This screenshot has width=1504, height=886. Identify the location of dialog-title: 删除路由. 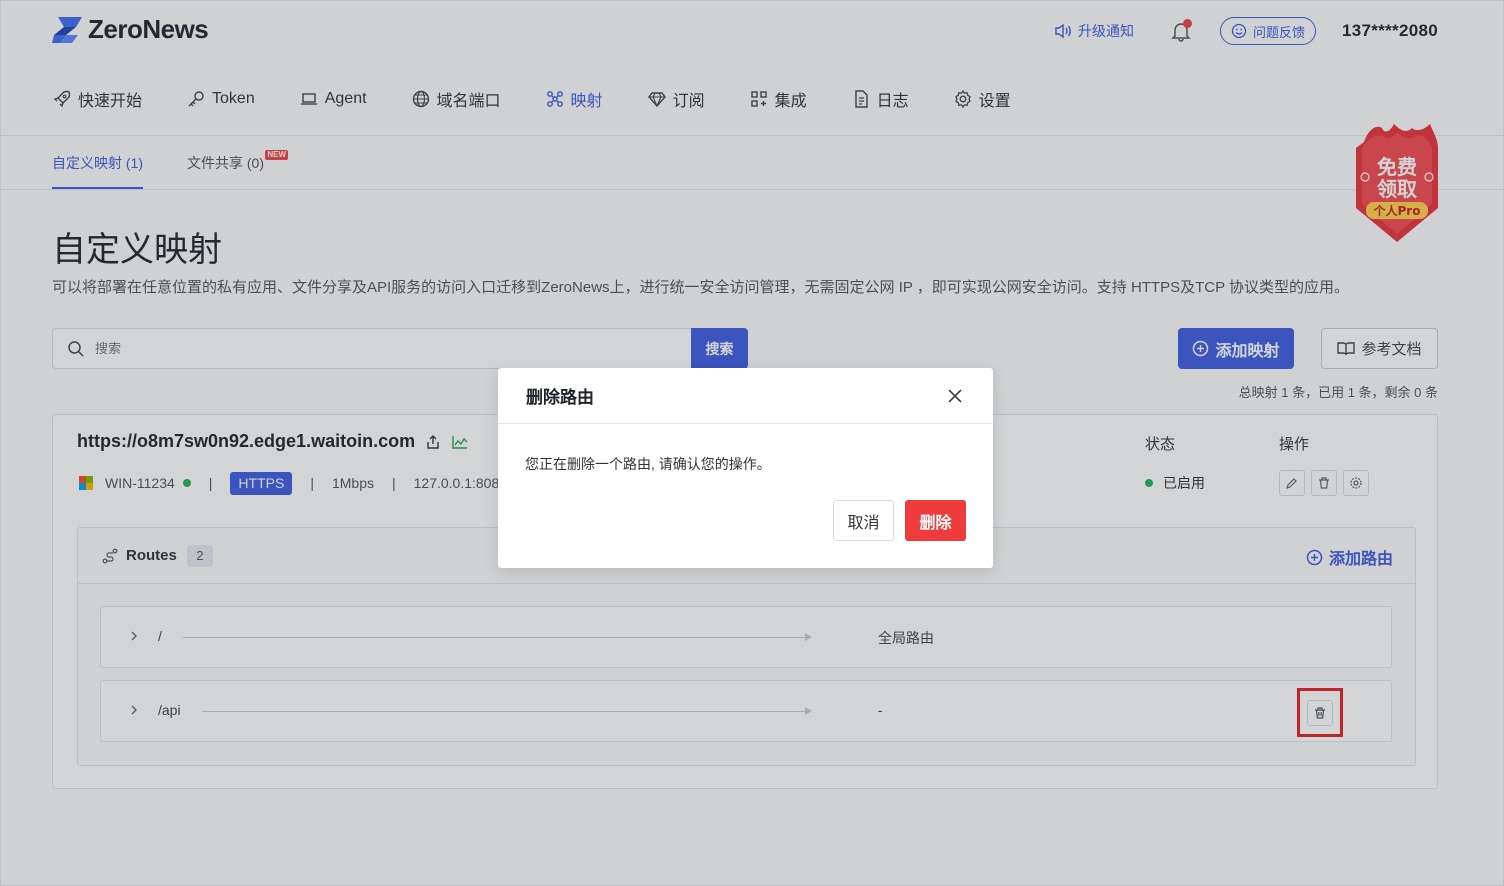
(560, 397).